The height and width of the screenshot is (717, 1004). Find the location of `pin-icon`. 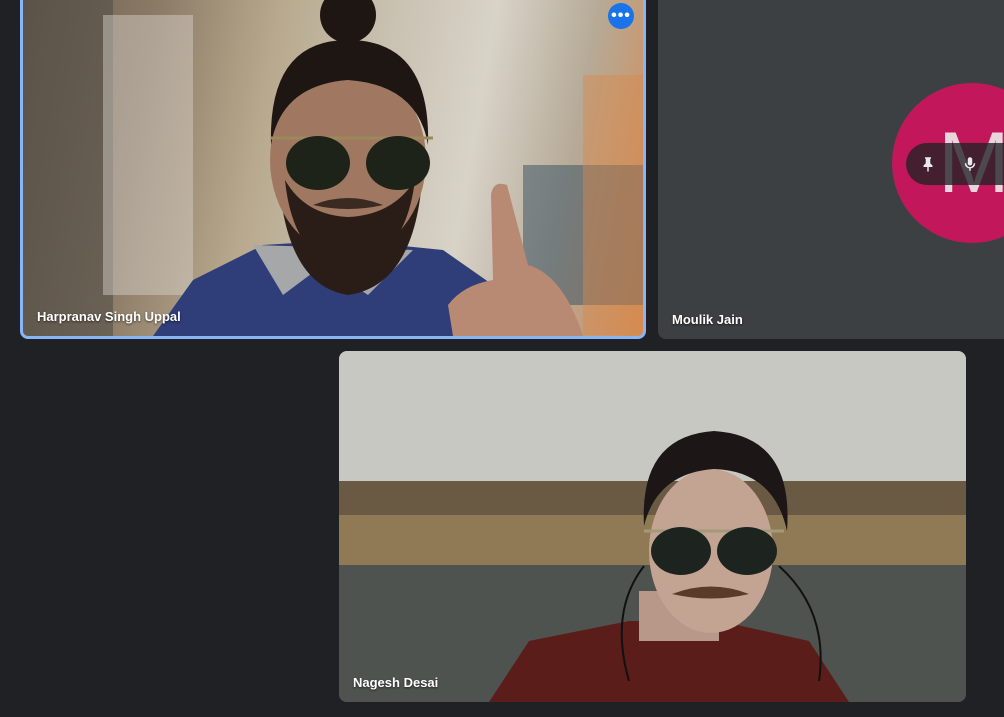

pin-icon is located at coordinates (928, 164).